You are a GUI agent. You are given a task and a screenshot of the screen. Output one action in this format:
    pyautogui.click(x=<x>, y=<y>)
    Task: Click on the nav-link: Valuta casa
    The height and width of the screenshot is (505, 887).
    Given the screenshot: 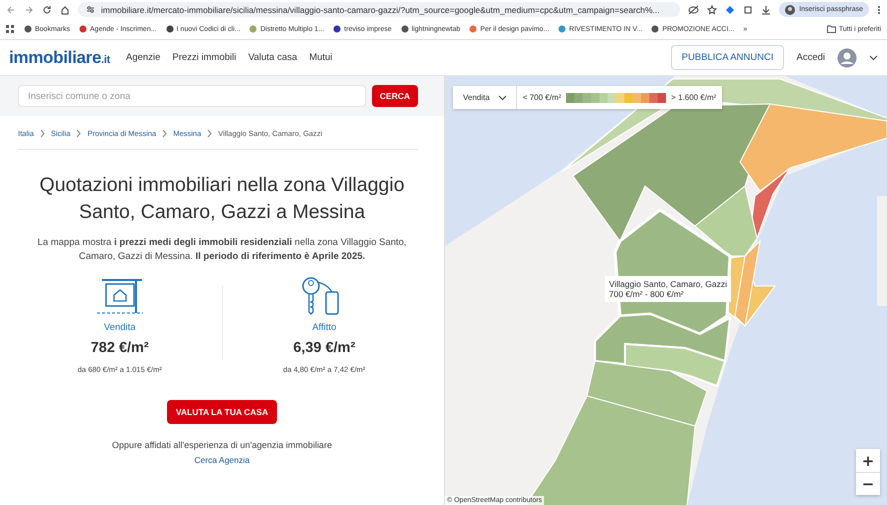 What is the action you would take?
    pyautogui.click(x=273, y=57)
    